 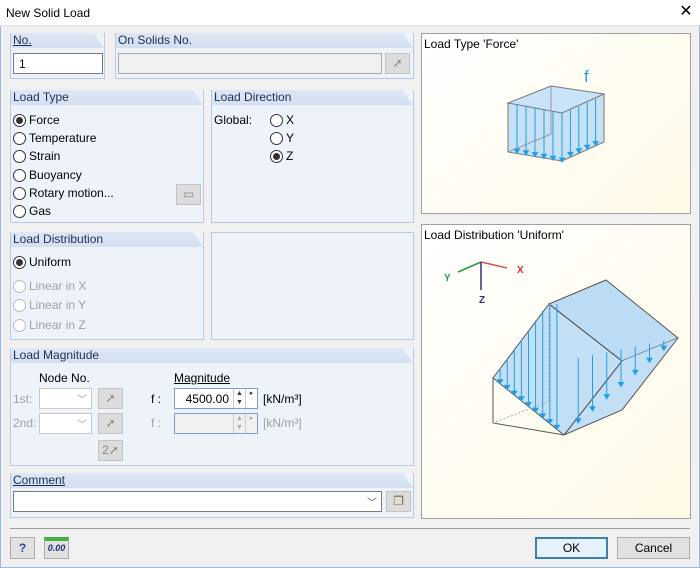 I want to click on ok-button: OK, so click(x=571, y=548).